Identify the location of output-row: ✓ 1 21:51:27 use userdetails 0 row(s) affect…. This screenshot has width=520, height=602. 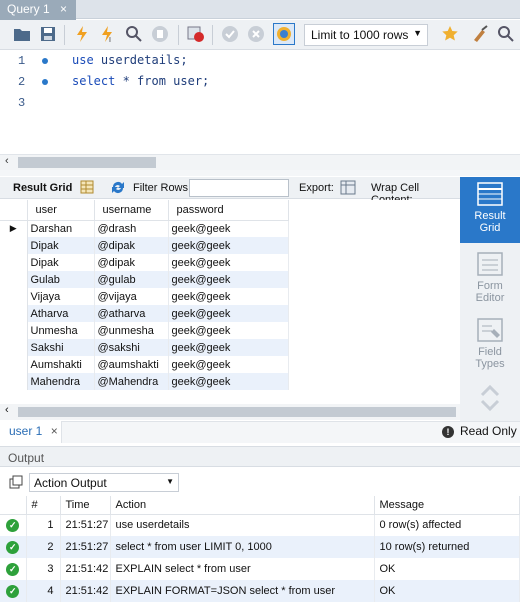
(260, 525).